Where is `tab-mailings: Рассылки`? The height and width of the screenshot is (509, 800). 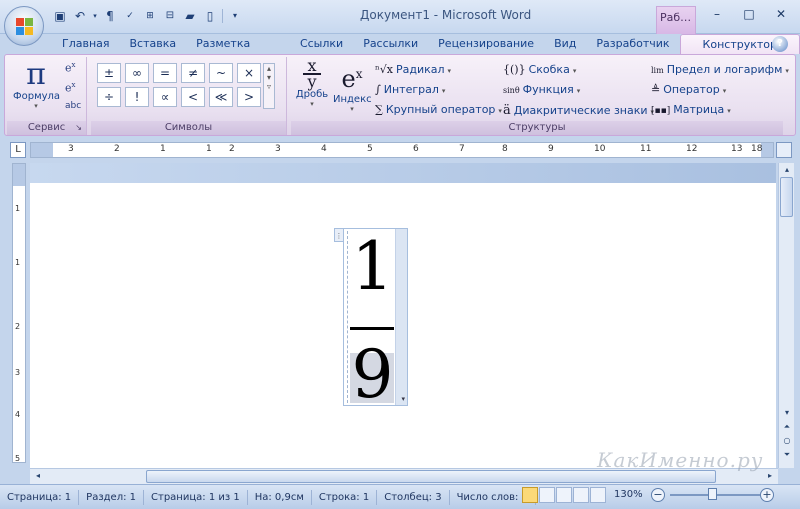
tab-mailings: Рассылки is located at coordinates (390, 44).